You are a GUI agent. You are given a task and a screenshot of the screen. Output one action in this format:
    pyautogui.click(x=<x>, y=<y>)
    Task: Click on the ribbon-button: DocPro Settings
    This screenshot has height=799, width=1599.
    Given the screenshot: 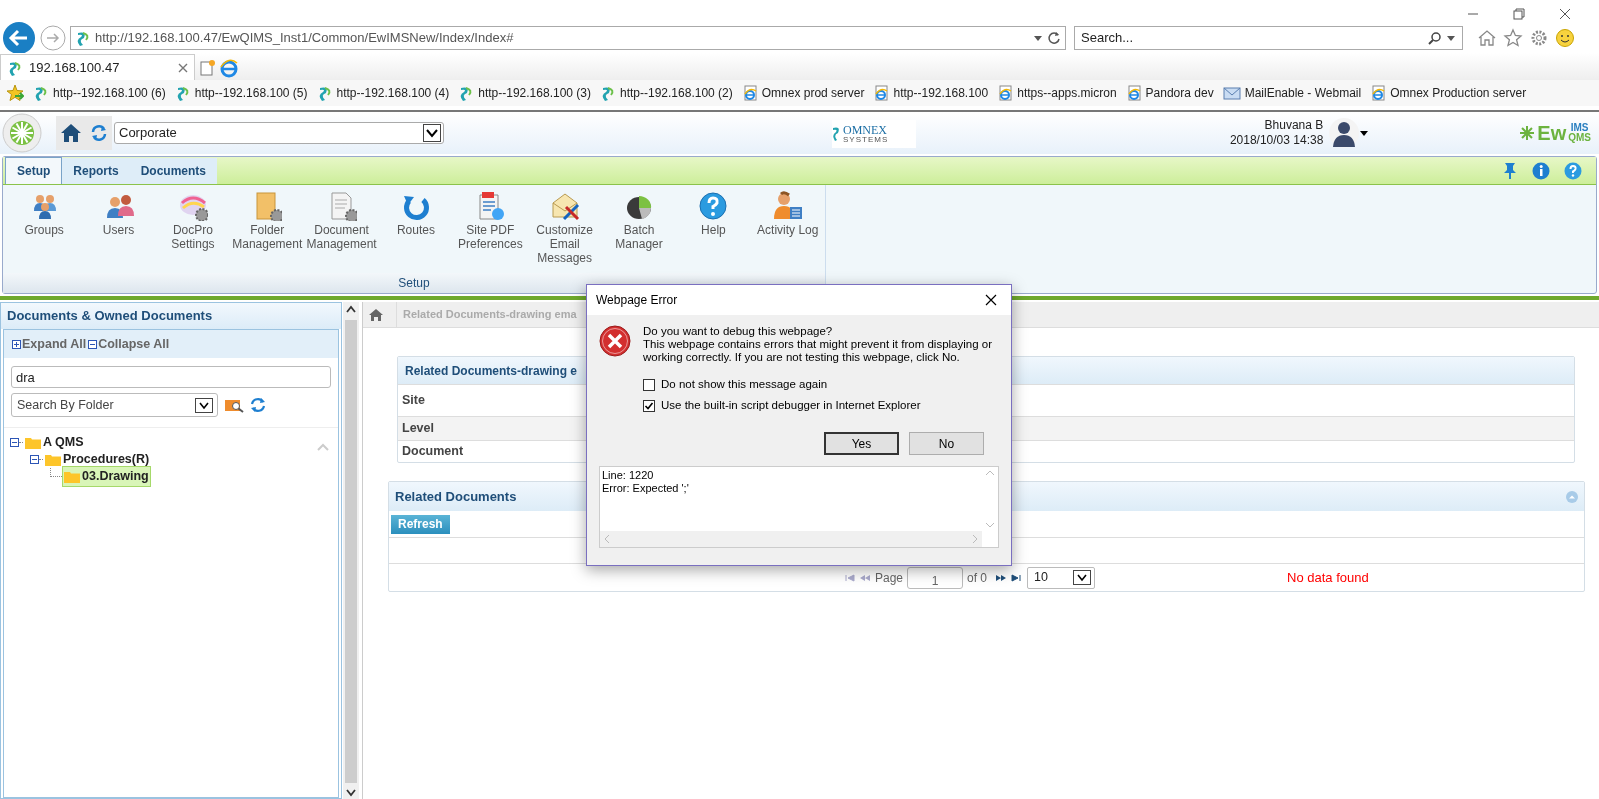 What is the action you would take?
    pyautogui.click(x=193, y=221)
    